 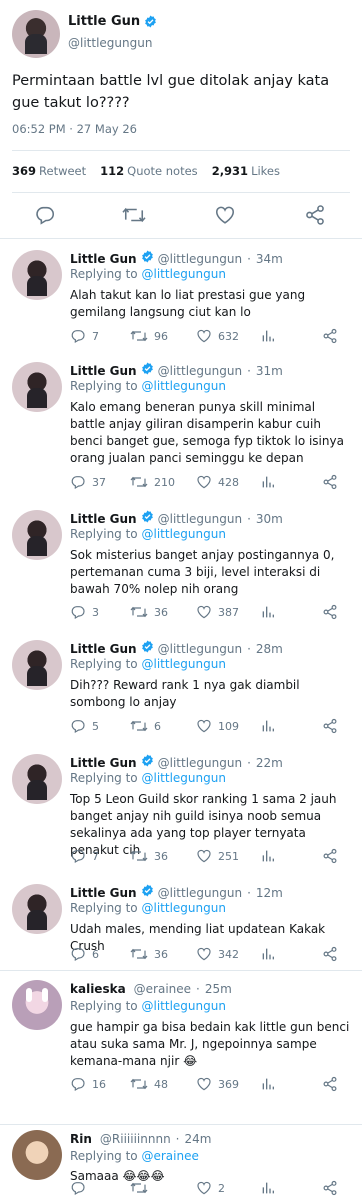 What do you see at coordinates (81, 1139) in the screenshot?
I see `reply-author-name: Rin` at bounding box center [81, 1139].